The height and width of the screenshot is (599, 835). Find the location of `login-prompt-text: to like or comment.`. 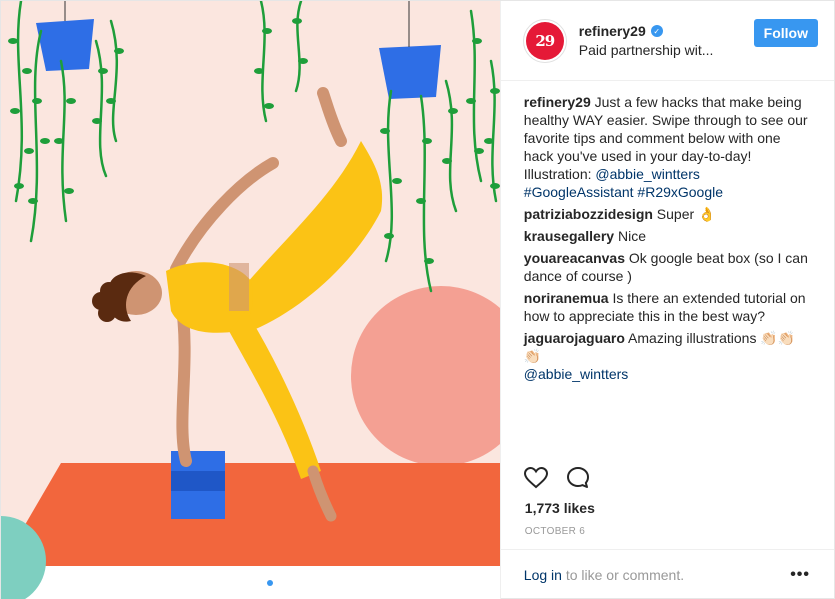

login-prompt-text: to like or comment. is located at coordinates (623, 575).